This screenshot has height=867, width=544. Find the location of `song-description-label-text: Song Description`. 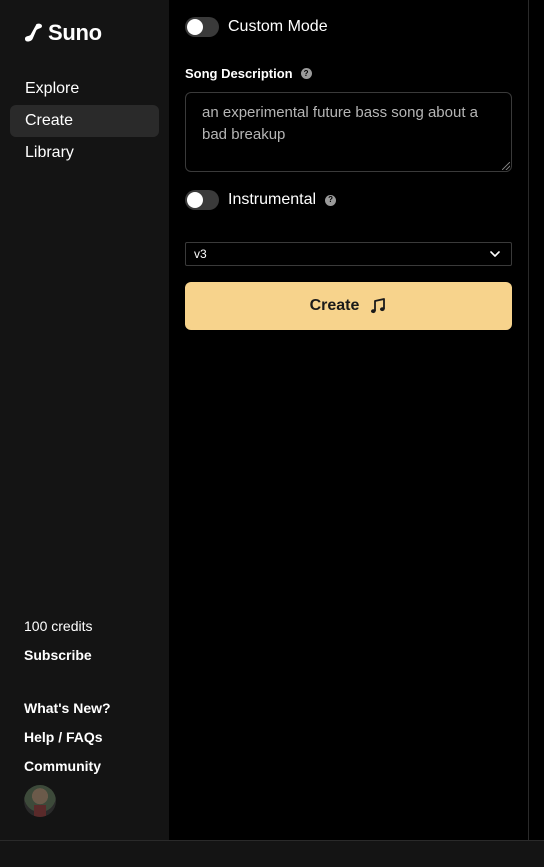

song-description-label-text: Song Description is located at coordinates (239, 73).